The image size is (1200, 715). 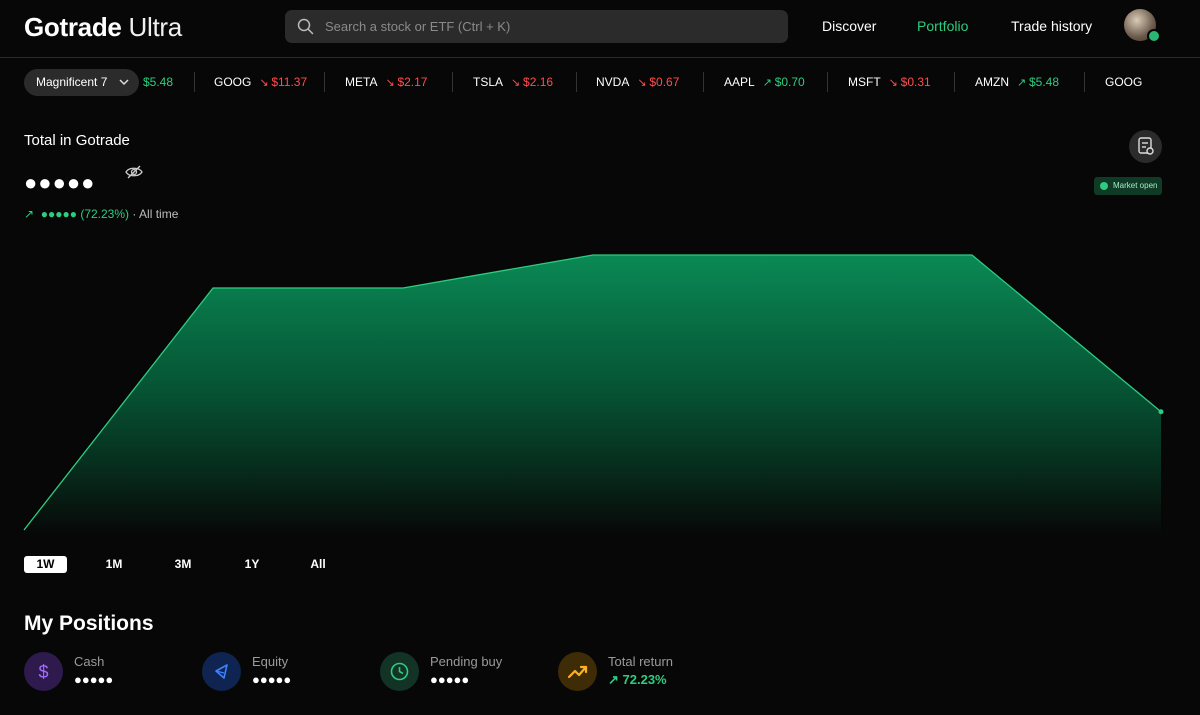 I want to click on ticker-symbol: AAPL, so click(x=739, y=82).